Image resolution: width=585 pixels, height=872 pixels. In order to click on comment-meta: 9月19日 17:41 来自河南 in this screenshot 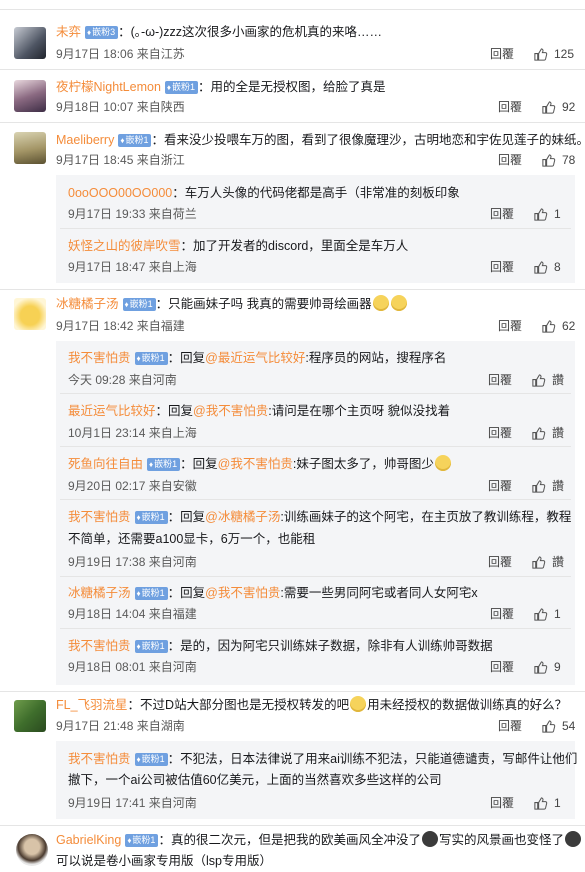, I will do `click(132, 803)`.